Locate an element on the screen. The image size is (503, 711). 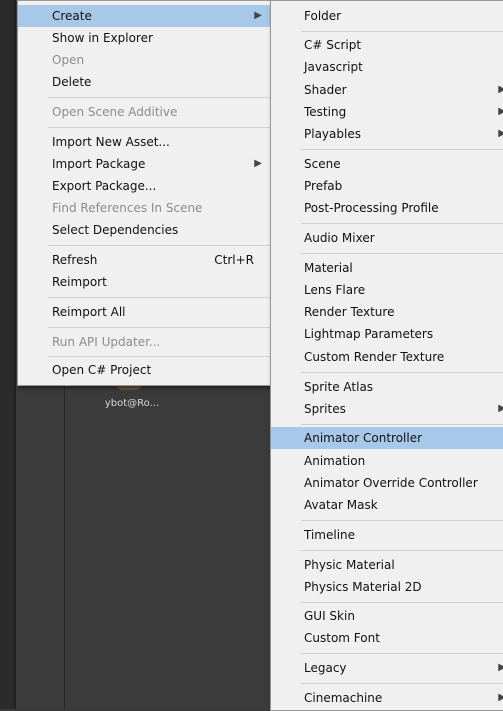
menu-item-show-in-explorer: Show in Explorer is located at coordinates (144, 38).